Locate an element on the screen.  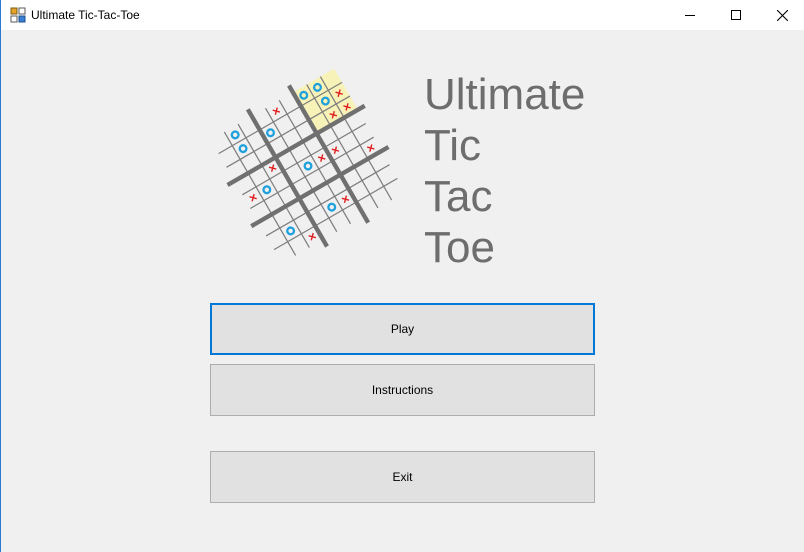
exit-button: Exit is located at coordinates (402, 477).